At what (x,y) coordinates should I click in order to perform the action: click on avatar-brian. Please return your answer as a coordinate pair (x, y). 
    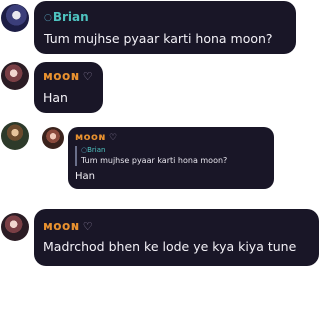
    Looking at the image, I should click on (15, 18).